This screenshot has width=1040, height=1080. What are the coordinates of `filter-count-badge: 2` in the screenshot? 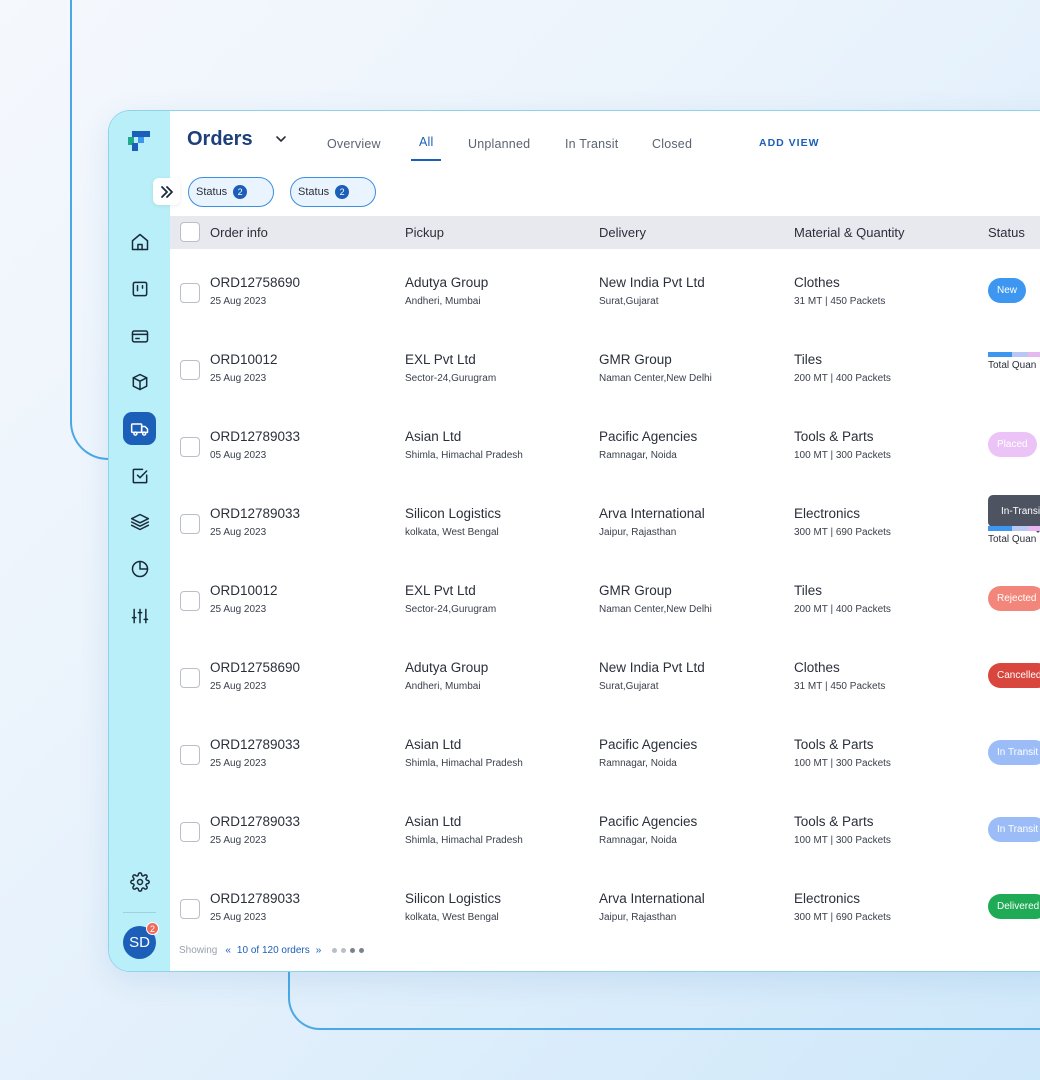 It's located at (240, 192).